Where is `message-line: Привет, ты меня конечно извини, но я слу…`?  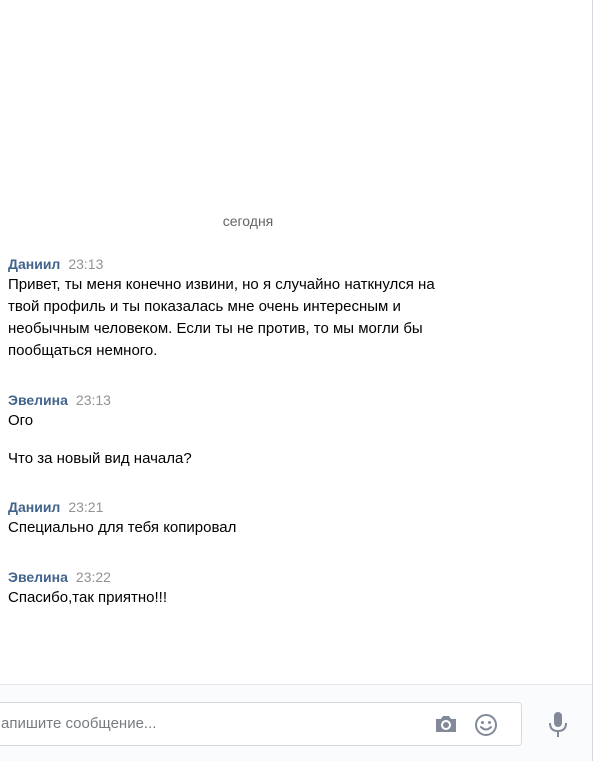 message-line: Привет, ты меня конечно извини, но я слу… is located at coordinates (221, 284).